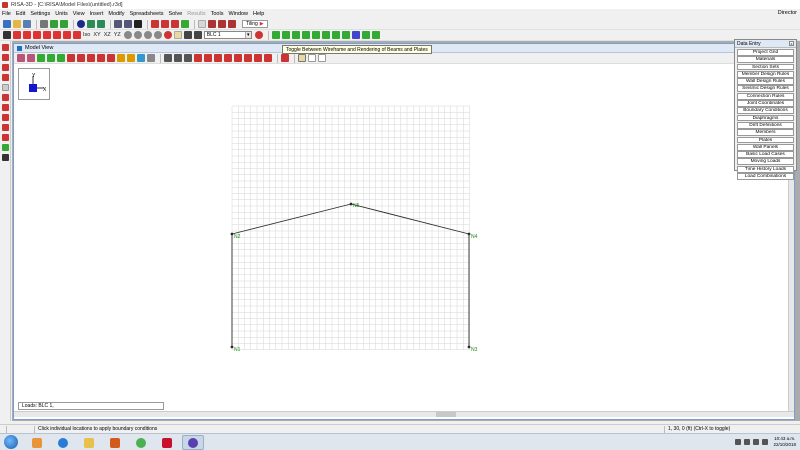 This screenshot has height=450, width=800. Describe the element at coordinates (101, 24) in the screenshot. I see `results-table-icon` at that location.